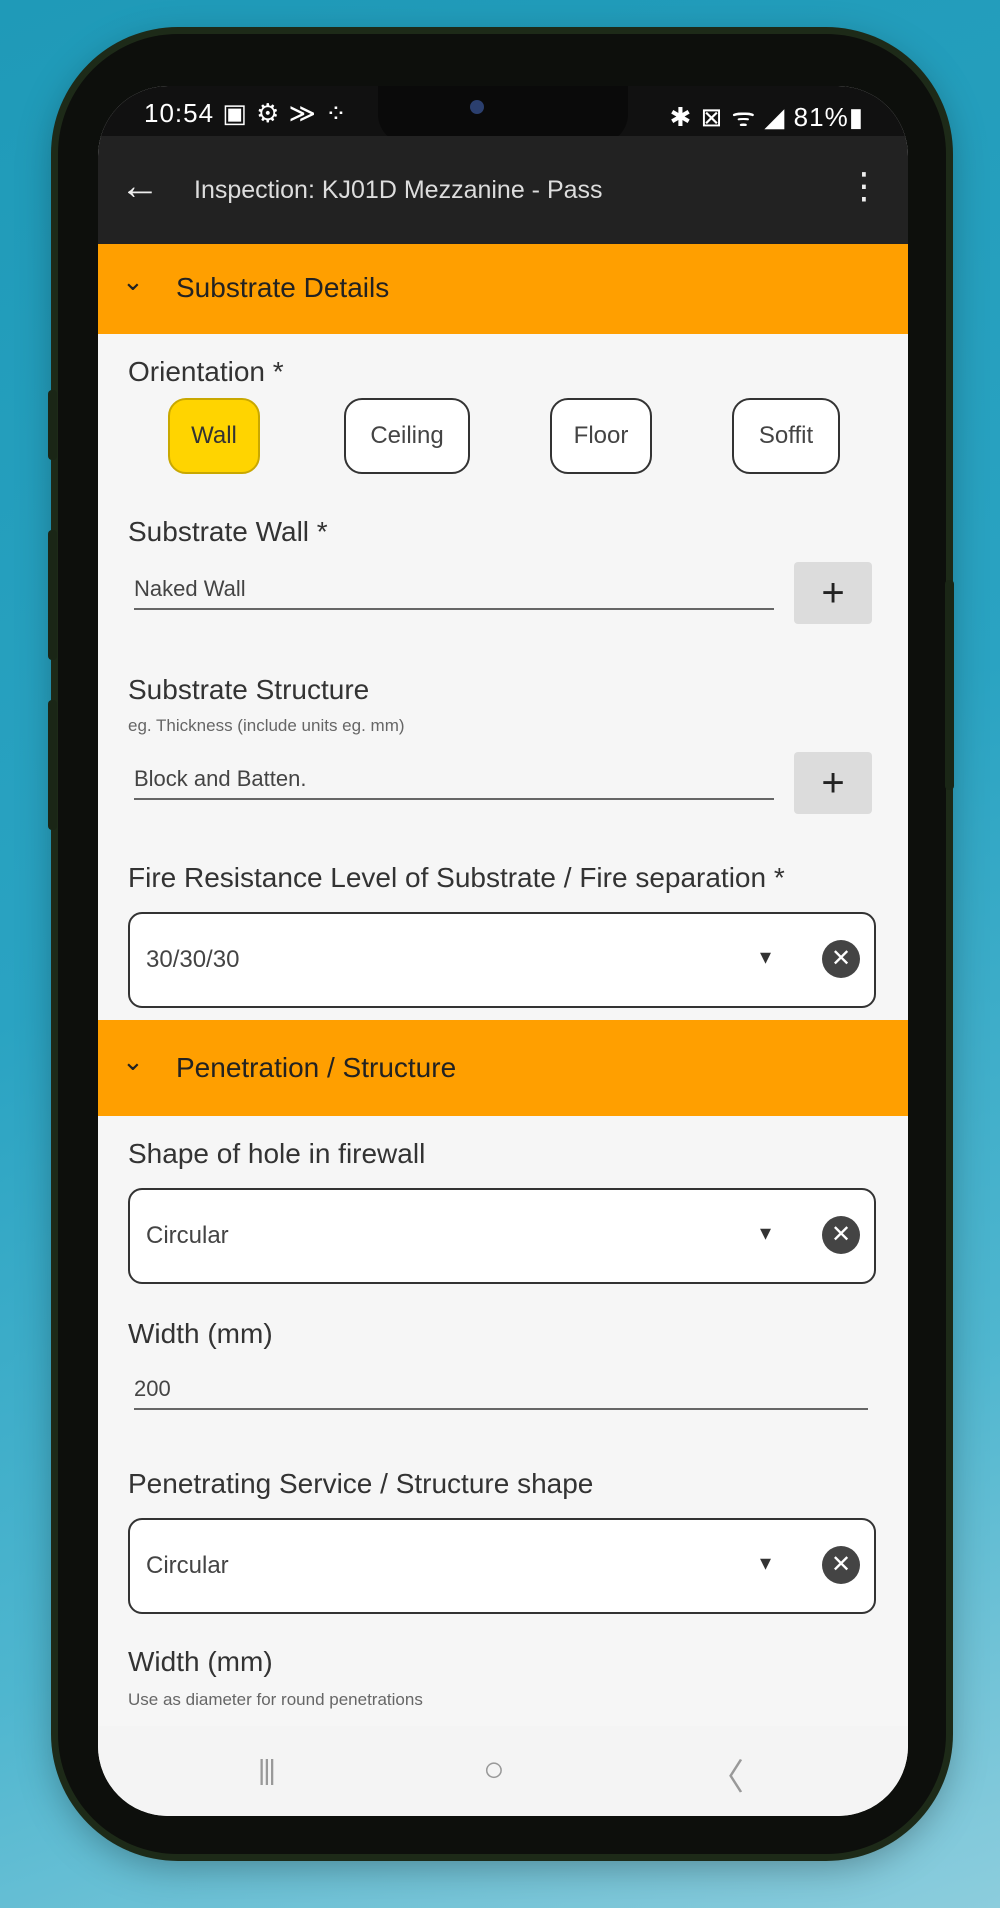  Describe the element at coordinates (477, 107) in the screenshot. I see `front-camera` at that location.